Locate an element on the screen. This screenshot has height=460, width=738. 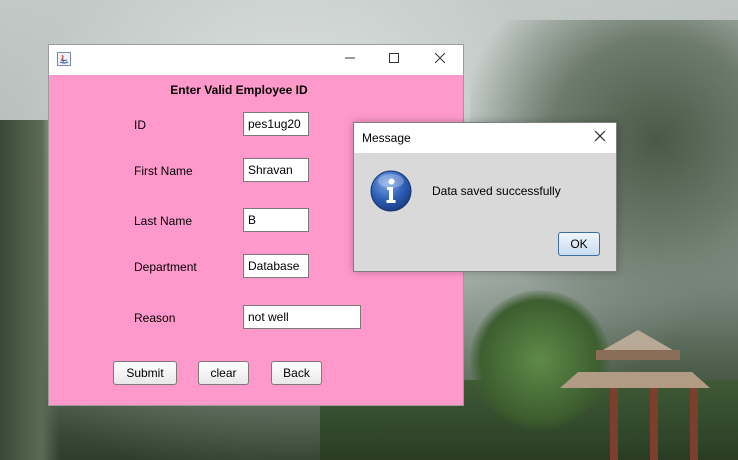
id-field: pes1ug20 is located at coordinates (276, 124).